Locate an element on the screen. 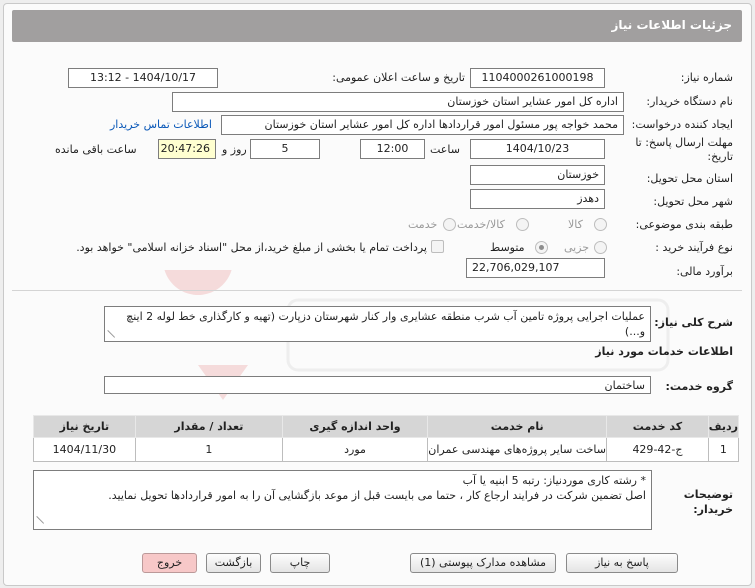  exit-button: خروج is located at coordinates (169, 563).